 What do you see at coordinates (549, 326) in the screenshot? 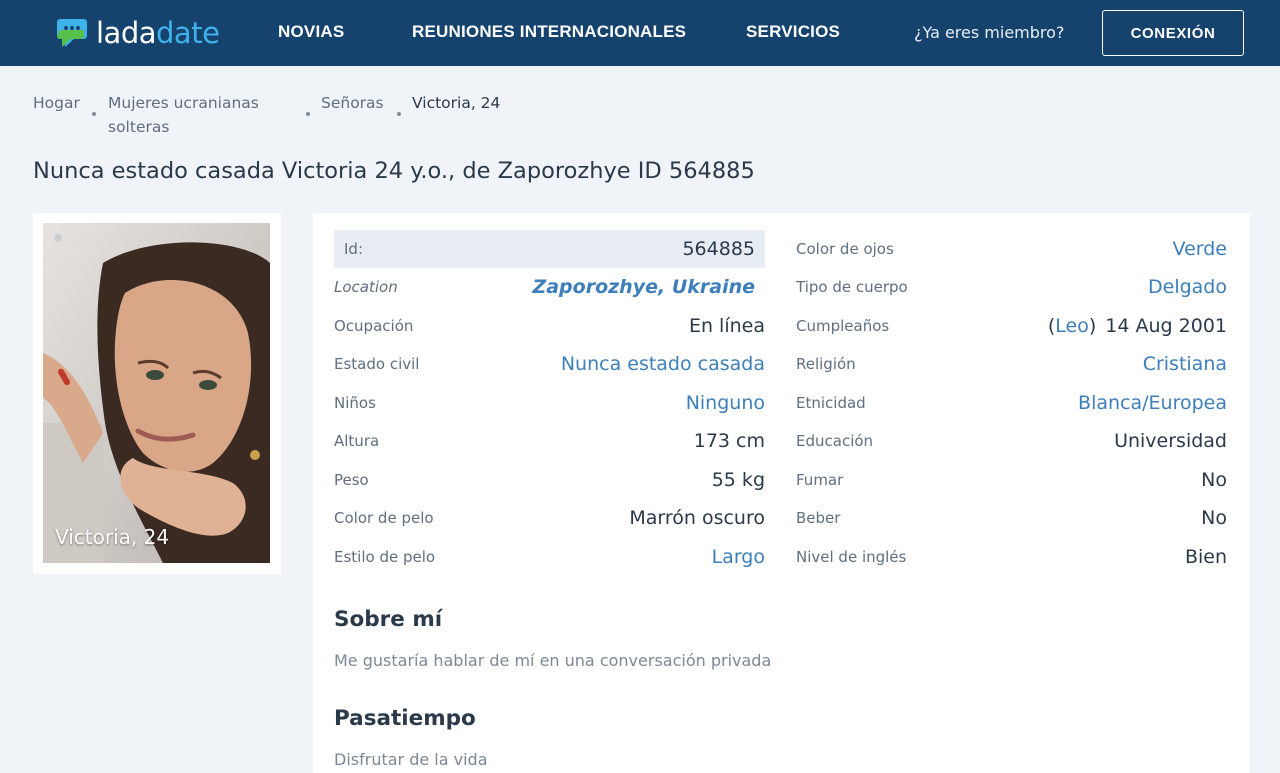
I see `detail-row-occupation: Ocupación En línea` at bounding box center [549, 326].